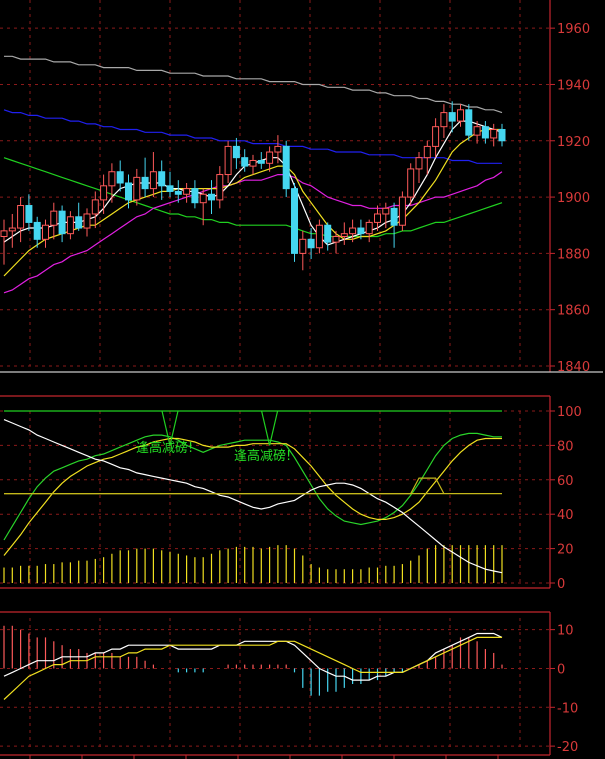  What do you see at coordinates (253, 232) in the screenshot?
I see `moving-average-line` at bounding box center [253, 232].